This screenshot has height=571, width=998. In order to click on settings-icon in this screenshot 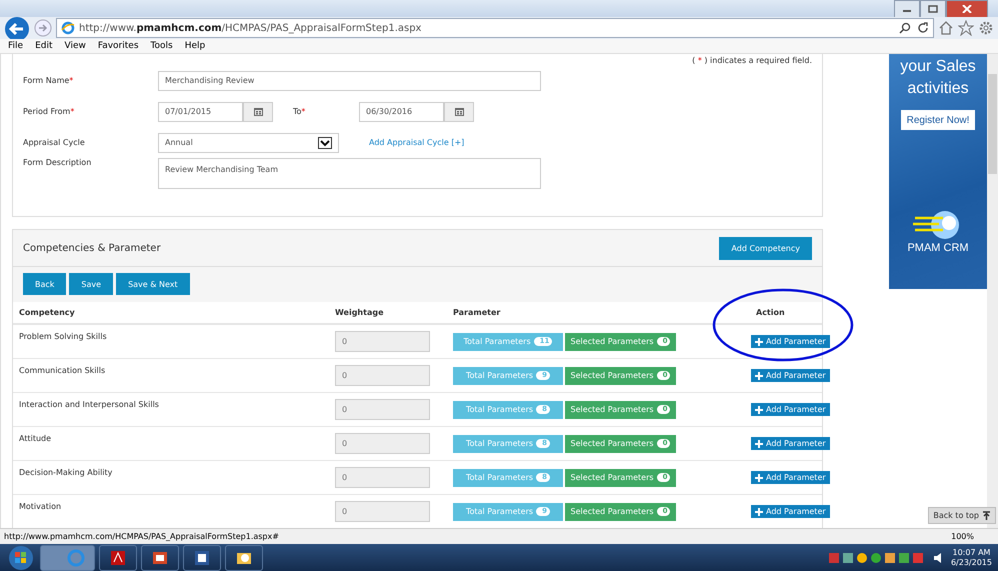, I will do `click(986, 28)`.